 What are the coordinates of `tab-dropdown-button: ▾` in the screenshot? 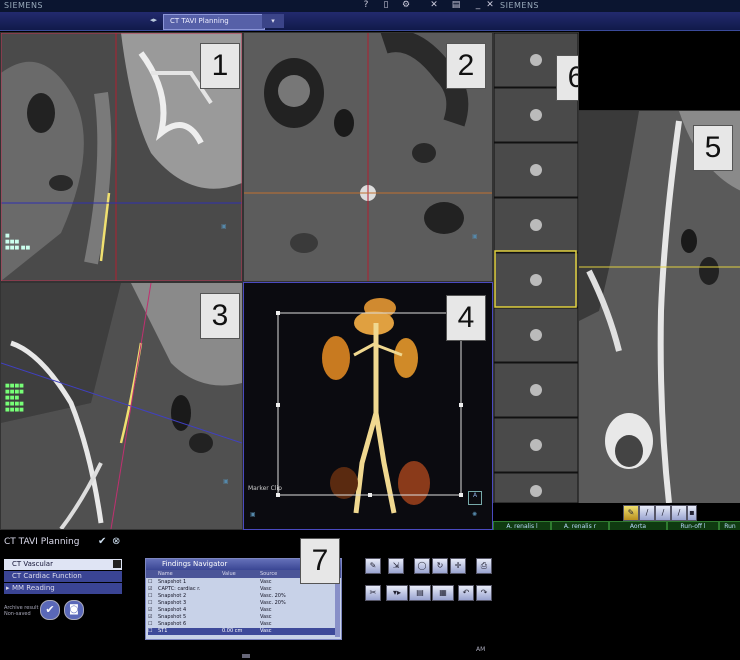 It's located at (273, 21).